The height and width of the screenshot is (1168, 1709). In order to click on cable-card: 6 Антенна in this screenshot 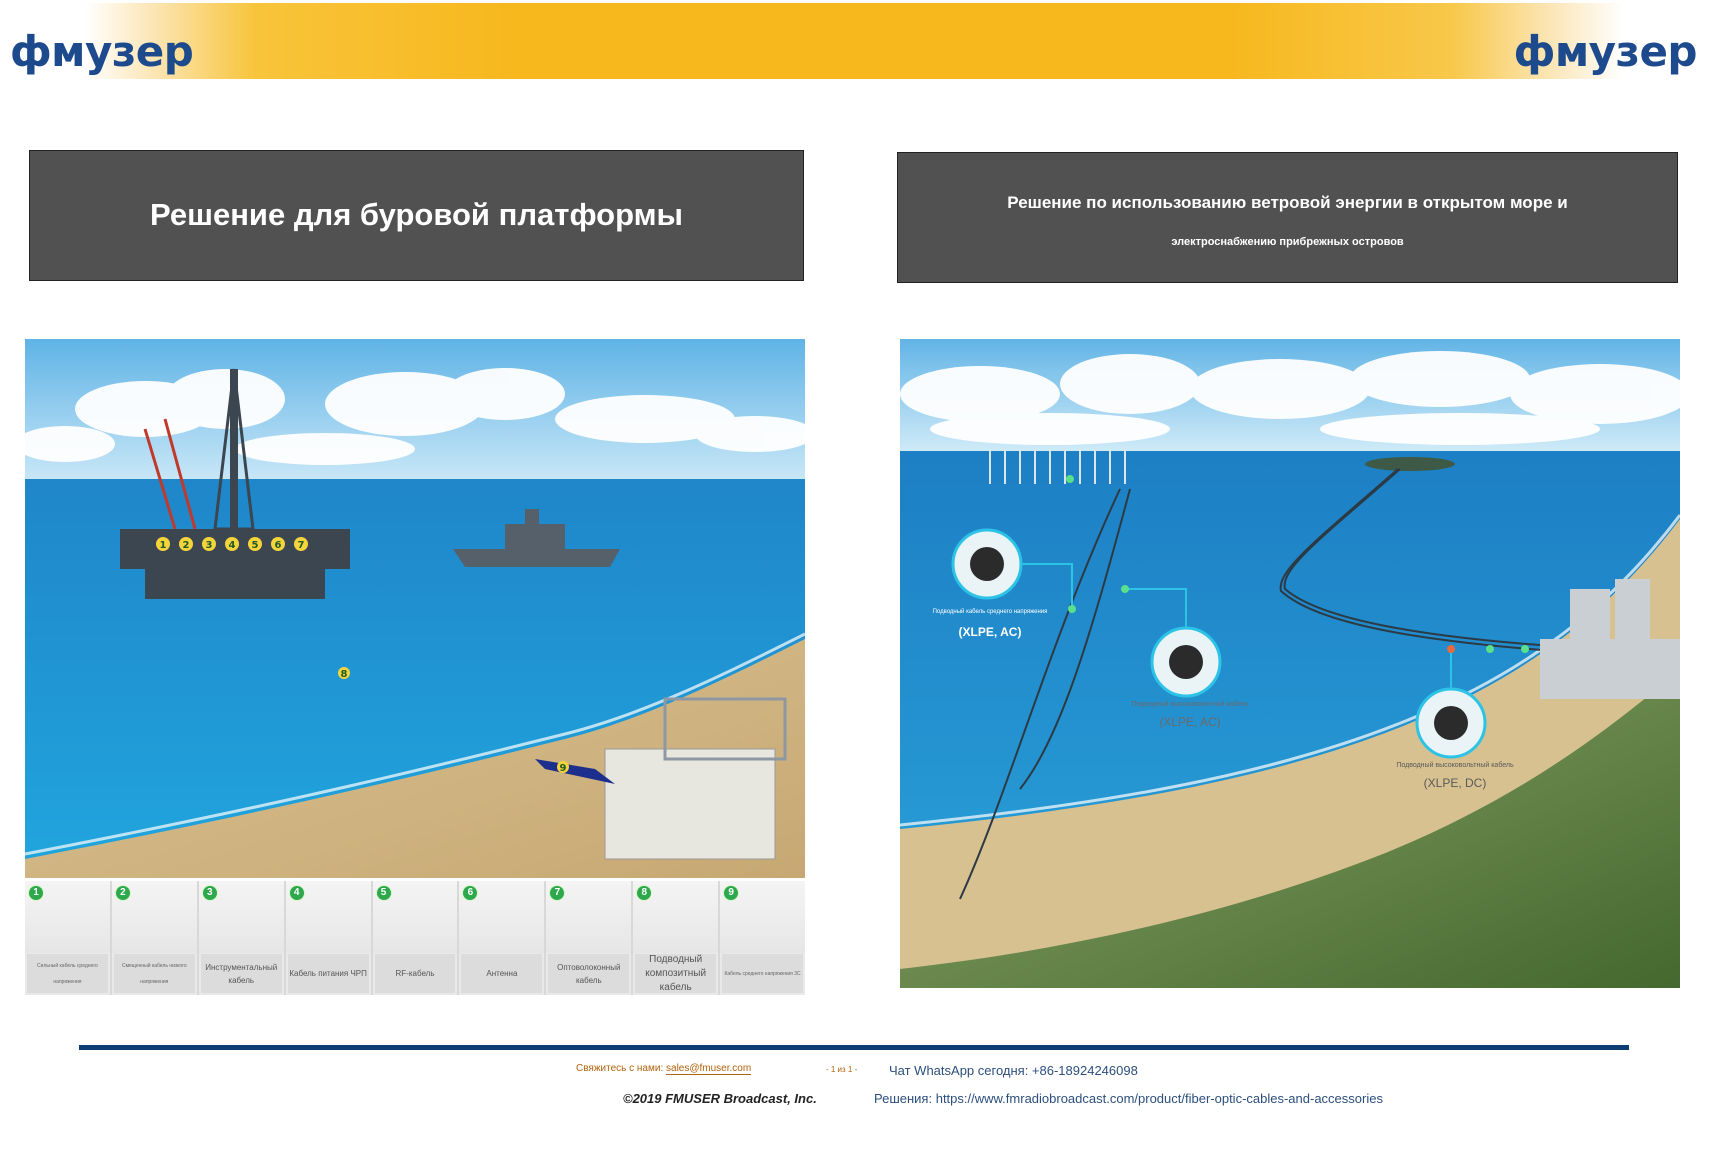, I will do `click(502, 938)`.